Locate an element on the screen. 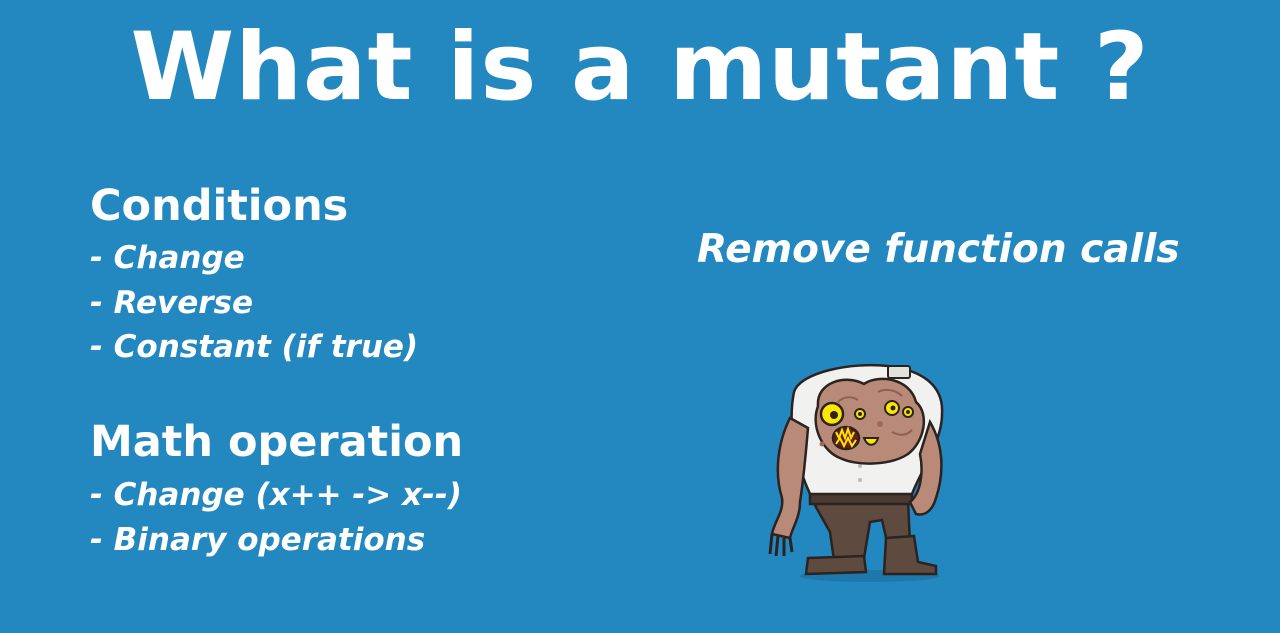 The height and width of the screenshot is (633, 1280). mutant-illustration-icon is located at coordinates (856, 472).